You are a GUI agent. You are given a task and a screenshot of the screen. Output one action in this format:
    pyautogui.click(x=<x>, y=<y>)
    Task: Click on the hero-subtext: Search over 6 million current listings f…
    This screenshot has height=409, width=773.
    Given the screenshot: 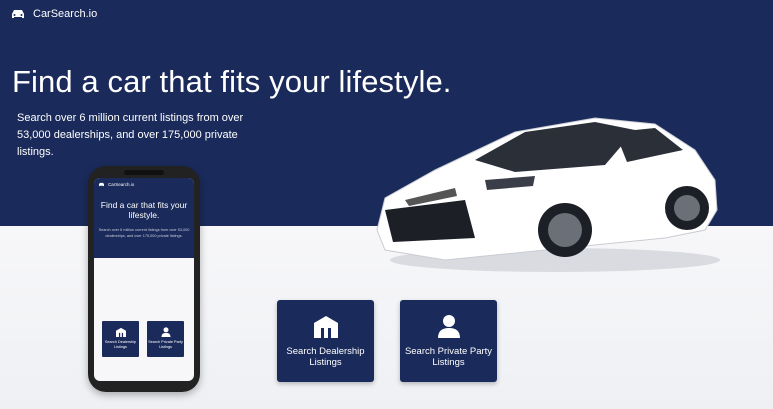 What is the action you would take?
    pyautogui.click(x=130, y=135)
    